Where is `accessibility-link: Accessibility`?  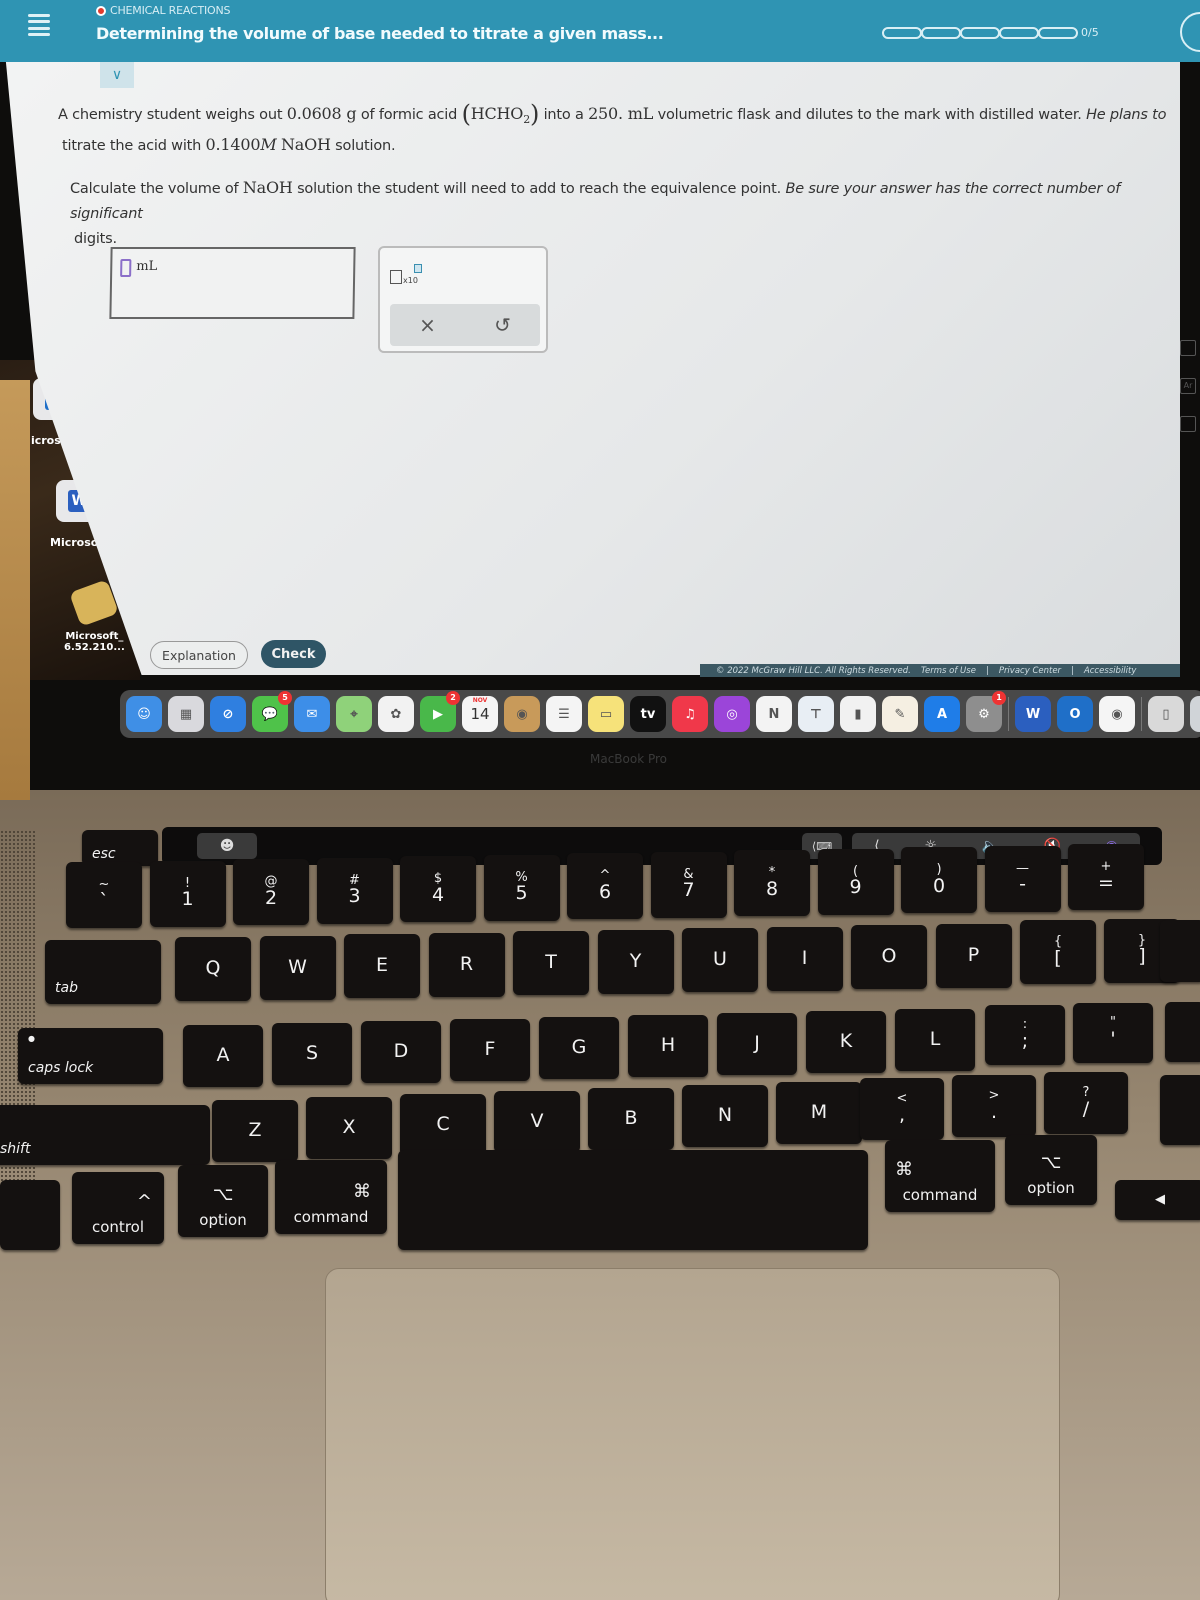 accessibility-link: Accessibility is located at coordinates (1110, 671).